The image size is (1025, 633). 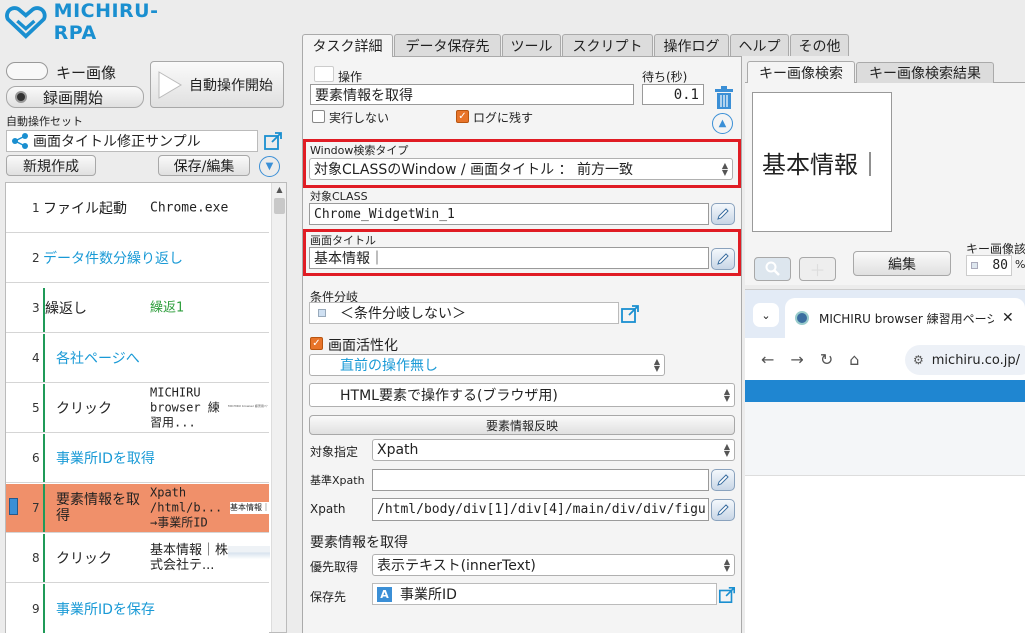 What do you see at coordinates (137, 308) in the screenshot?
I see `step-row: 3 繰返し 繰返1` at bounding box center [137, 308].